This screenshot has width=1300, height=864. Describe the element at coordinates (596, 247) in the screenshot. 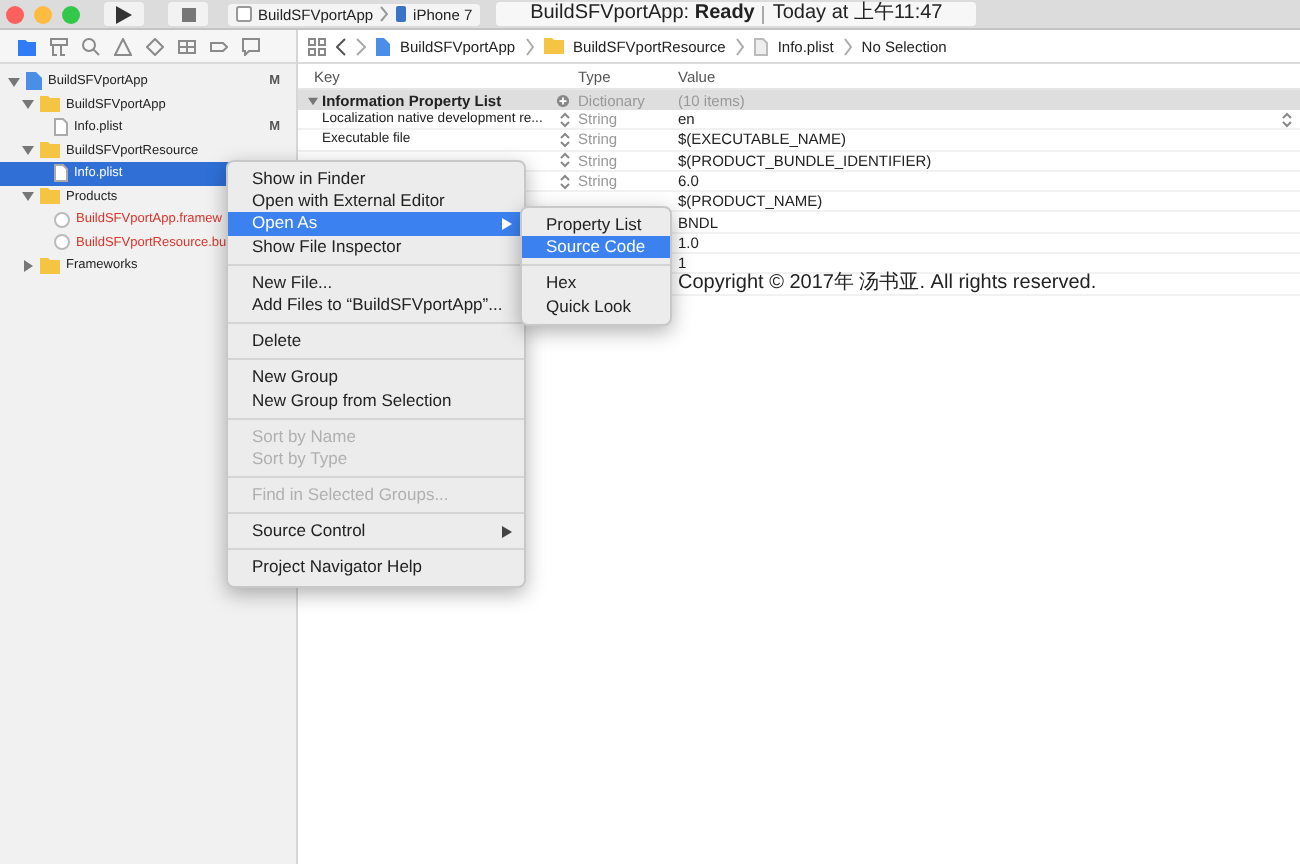

I see `menu-item: Source Code` at that location.